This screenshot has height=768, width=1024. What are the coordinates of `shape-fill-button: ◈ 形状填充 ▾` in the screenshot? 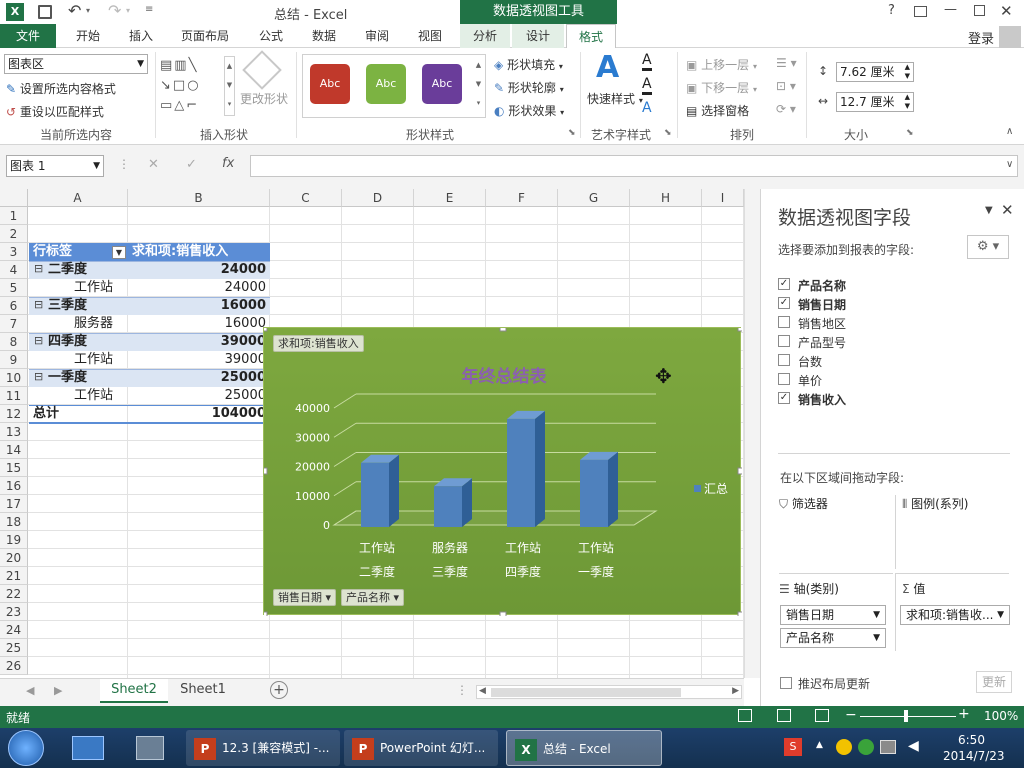 It's located at (528, 64).